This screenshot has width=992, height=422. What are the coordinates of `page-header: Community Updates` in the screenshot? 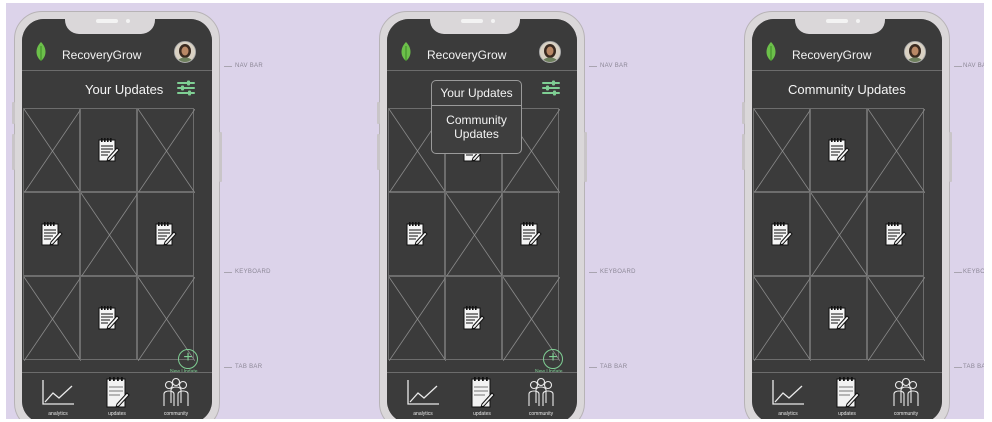 It's located at (847, 89).